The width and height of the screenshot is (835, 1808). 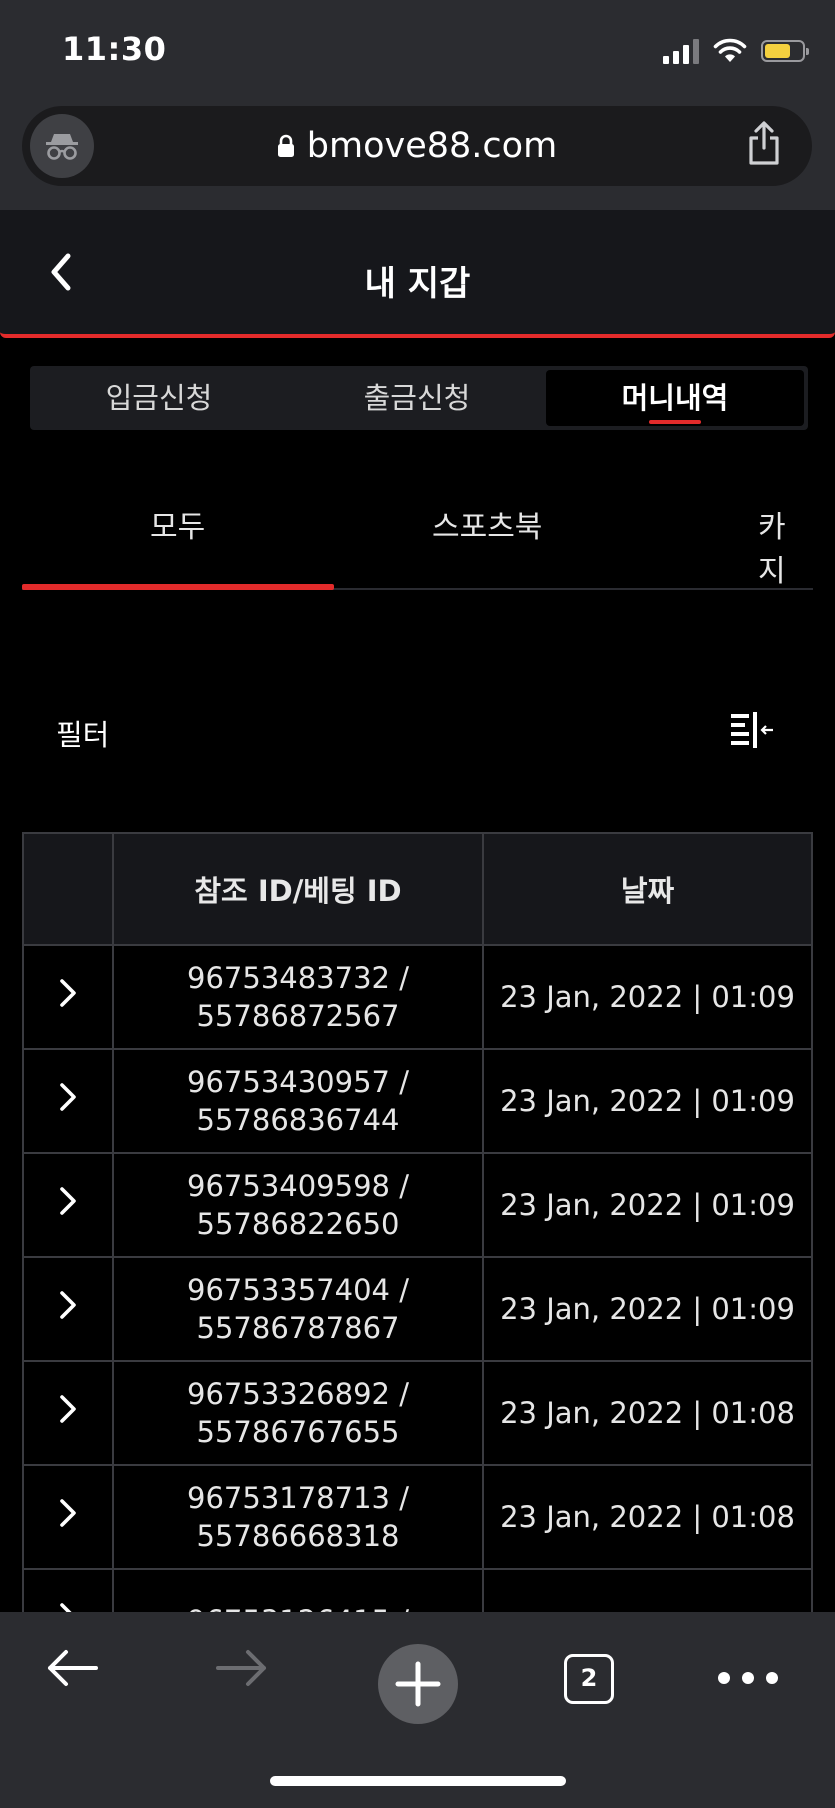 What do you see at coordinates (298, 1186) in the screenshot?
I see `reference-id: 96753409598 /` at bounding box center [298, 1186].